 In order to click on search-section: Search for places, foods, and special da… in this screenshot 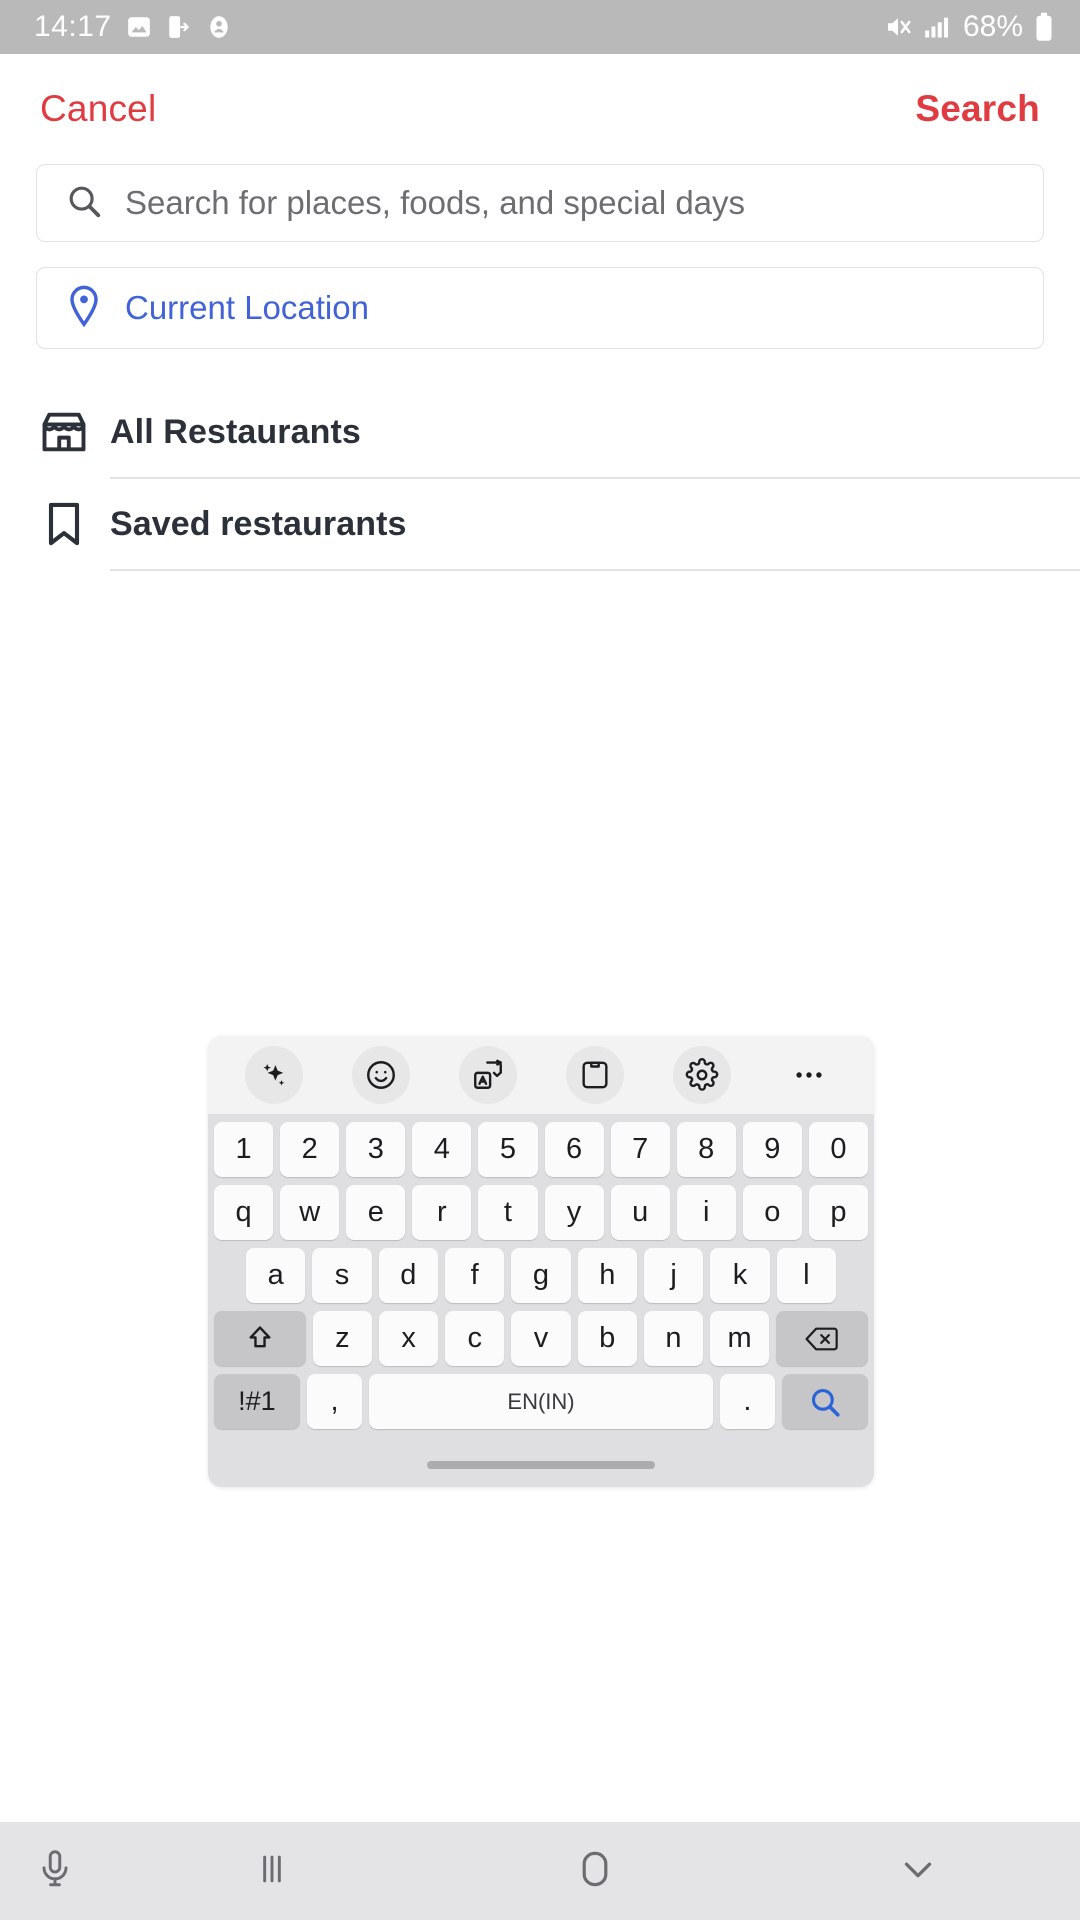, I will do `click(540, 256)`.